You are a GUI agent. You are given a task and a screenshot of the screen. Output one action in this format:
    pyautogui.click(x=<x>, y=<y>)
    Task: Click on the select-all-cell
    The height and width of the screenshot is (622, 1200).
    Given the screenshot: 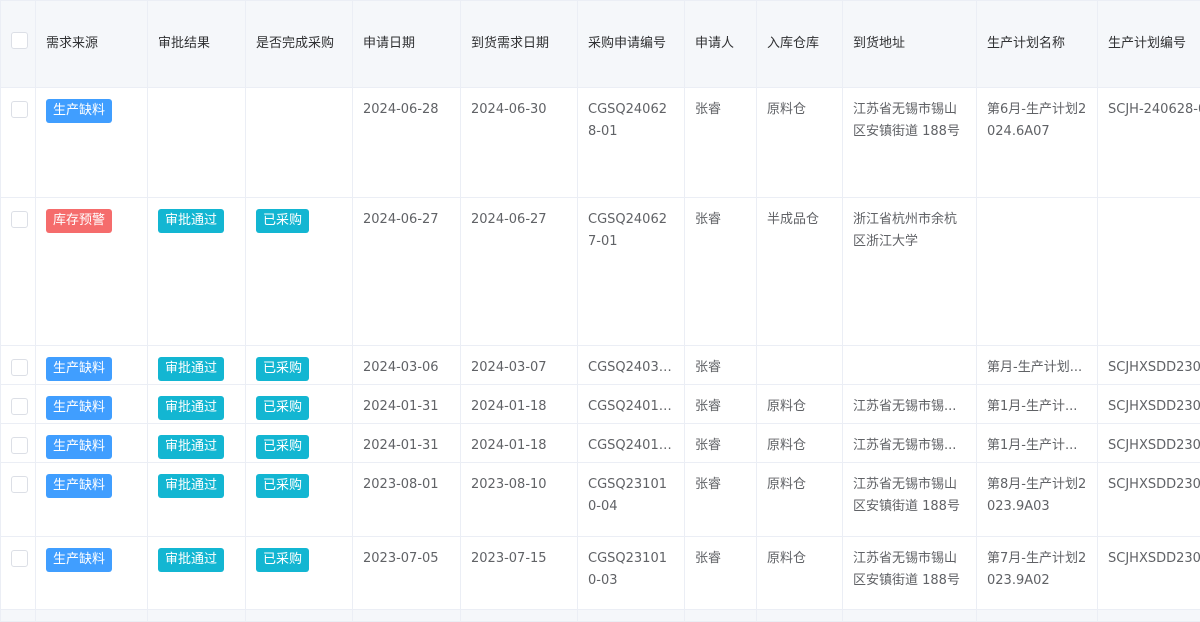 What is the action you would take?
    pyautogui.click(x=18, y=44)
    